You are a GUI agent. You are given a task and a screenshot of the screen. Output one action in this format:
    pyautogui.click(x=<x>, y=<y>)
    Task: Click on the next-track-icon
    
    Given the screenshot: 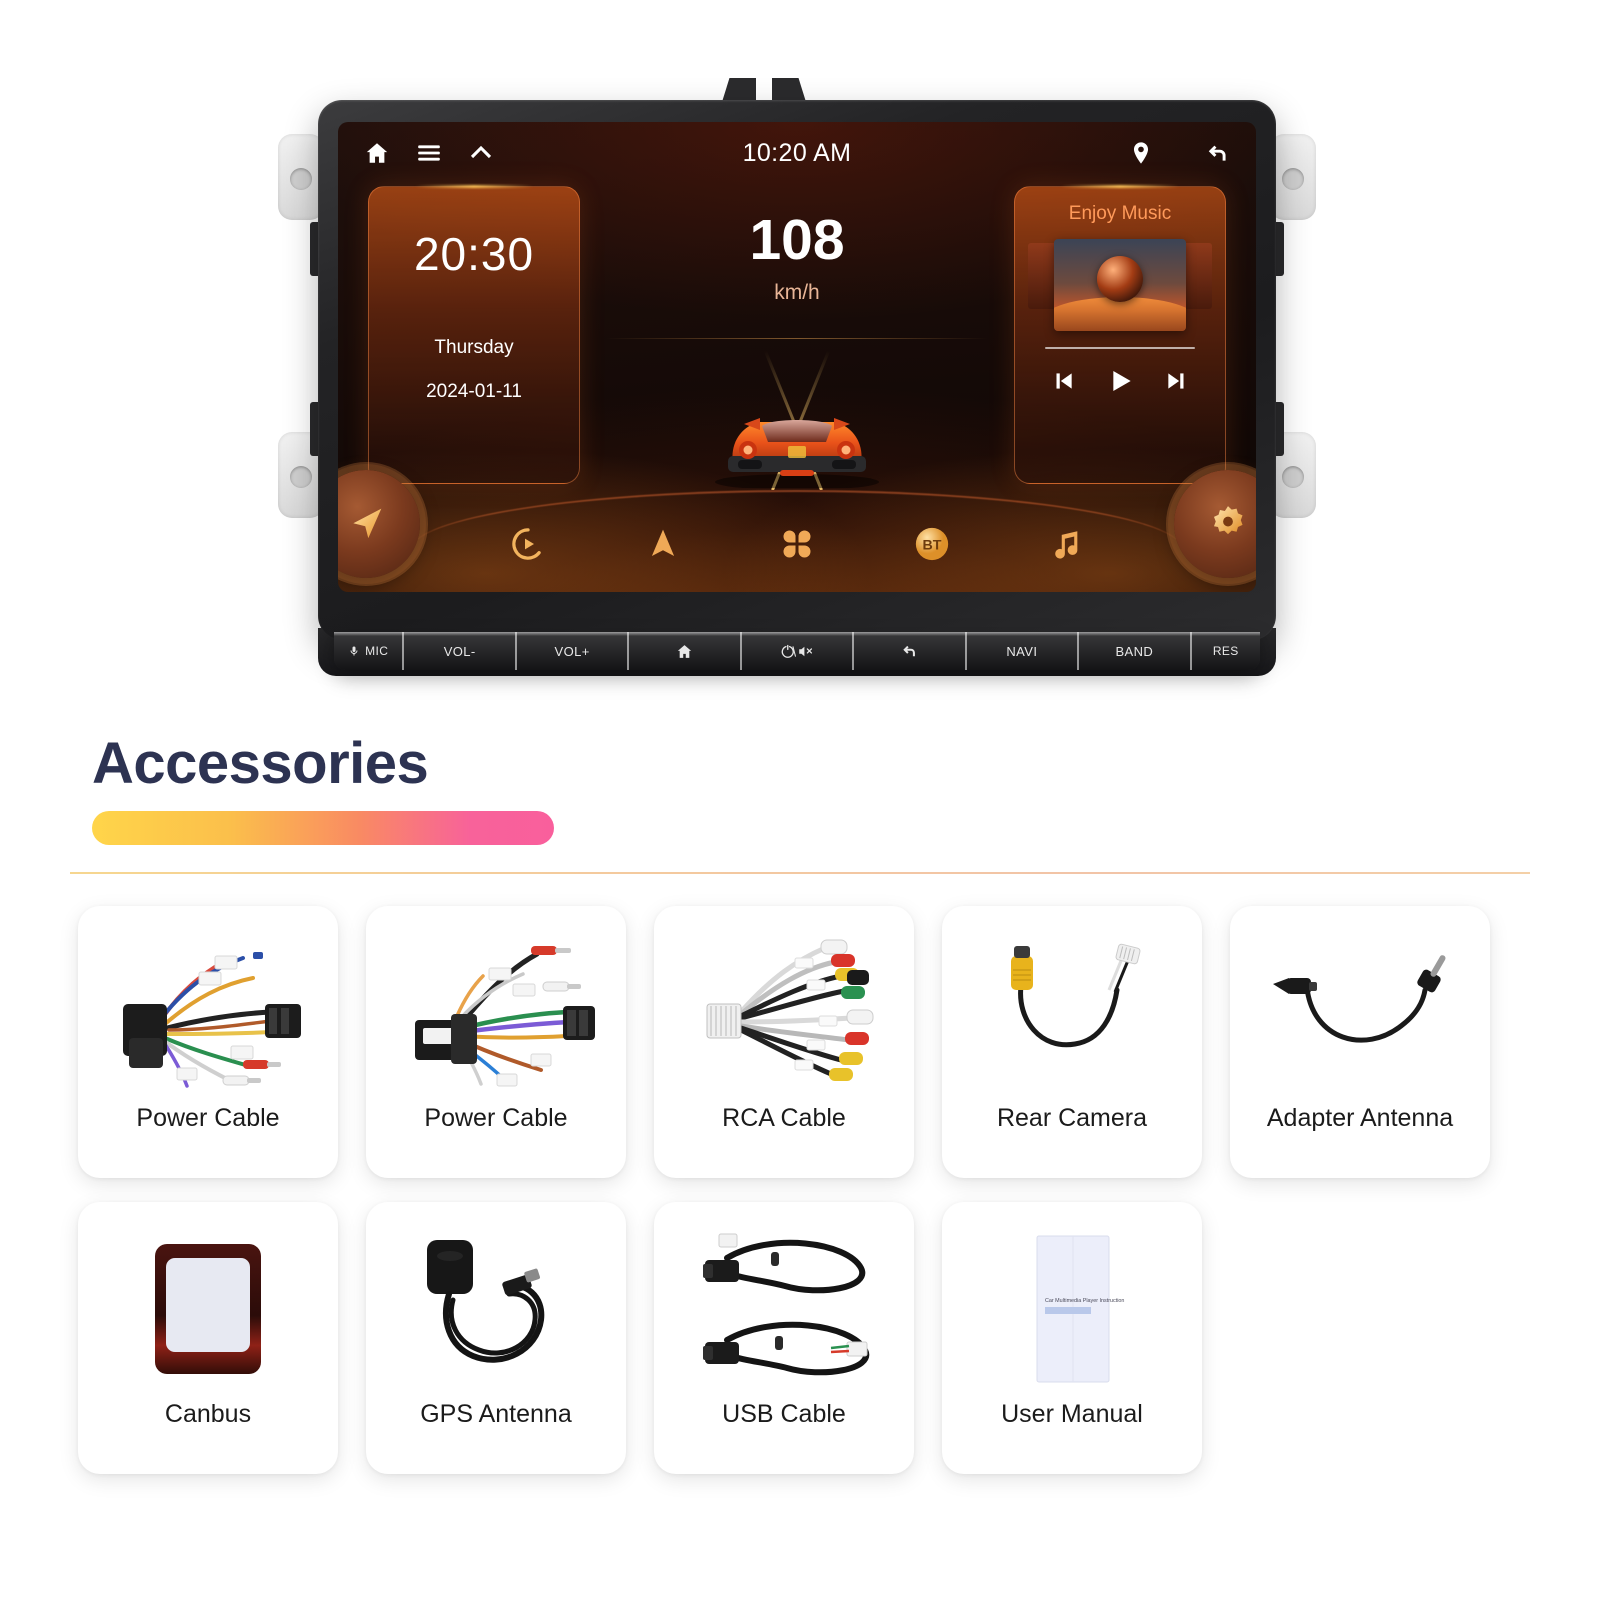 What is the action you would take?
    pyautogui.click(x=1177, y=381)
    